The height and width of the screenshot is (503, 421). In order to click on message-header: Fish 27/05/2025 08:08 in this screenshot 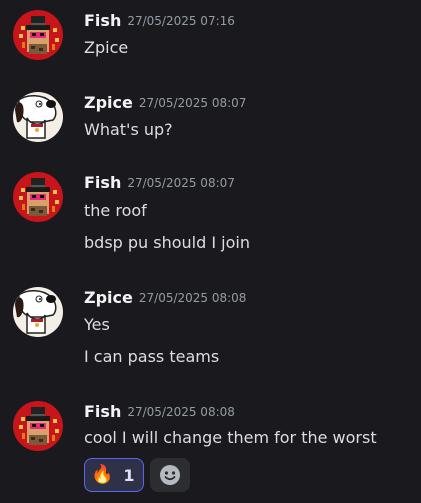, I will do `click(159, 412)`.